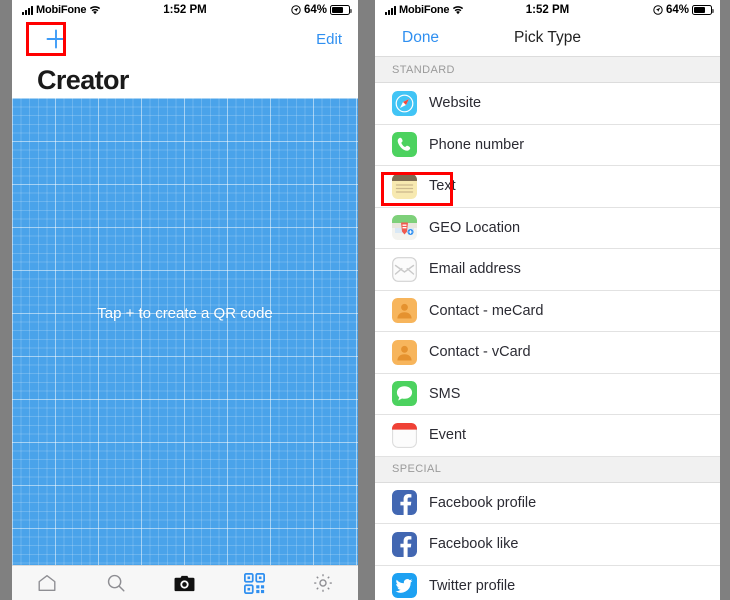 The image size is (730, 600). I want to click on qr-code-icon, so click(254, 583).